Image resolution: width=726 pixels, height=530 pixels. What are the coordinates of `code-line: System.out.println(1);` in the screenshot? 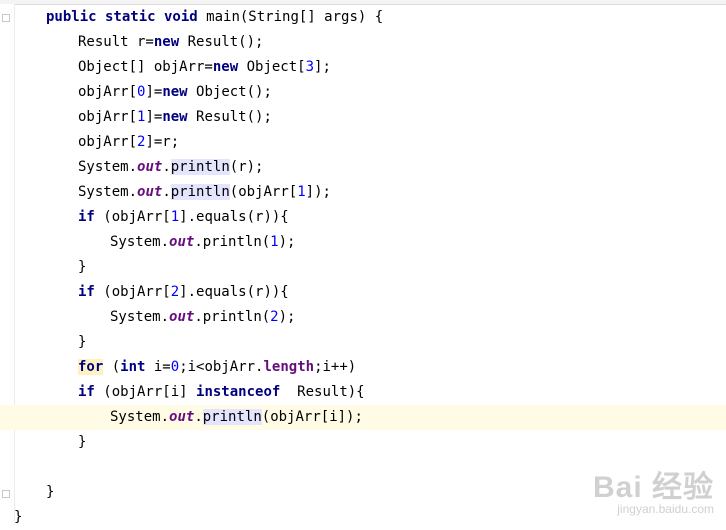 It's located at (363, 242).